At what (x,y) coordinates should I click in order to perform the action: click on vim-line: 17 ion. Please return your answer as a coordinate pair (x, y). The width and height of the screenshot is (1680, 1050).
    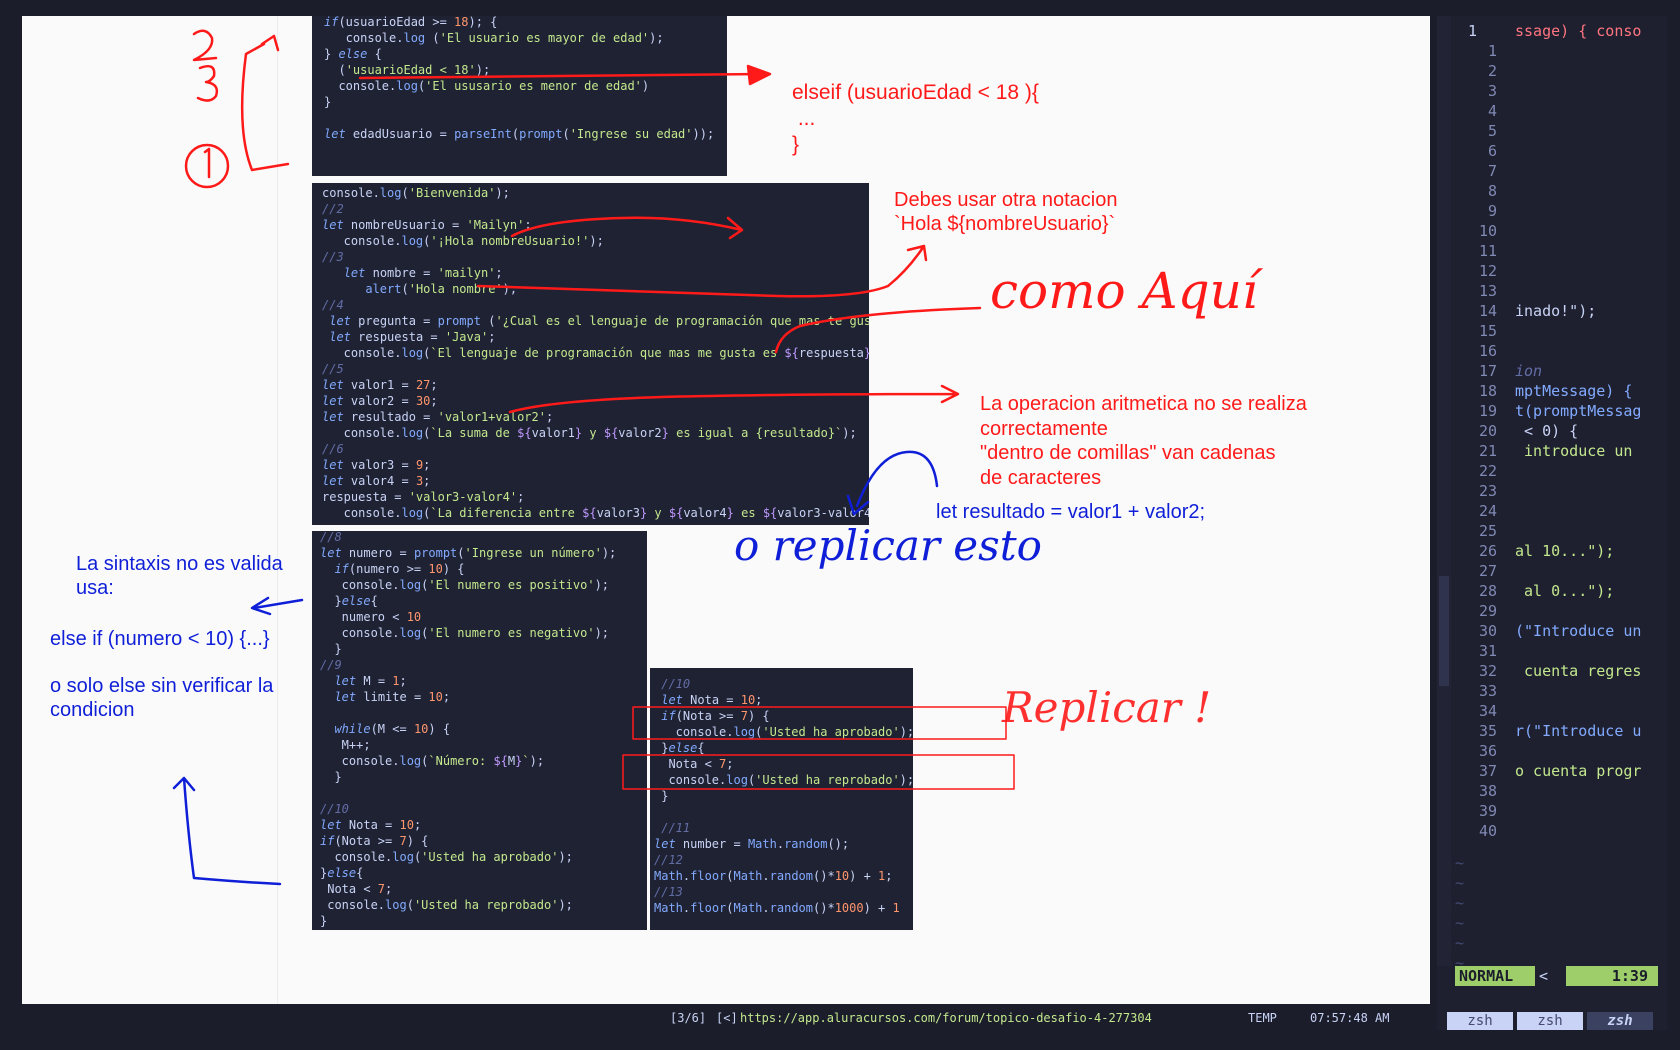
    Looking at the image, I should click on (1552, 372).